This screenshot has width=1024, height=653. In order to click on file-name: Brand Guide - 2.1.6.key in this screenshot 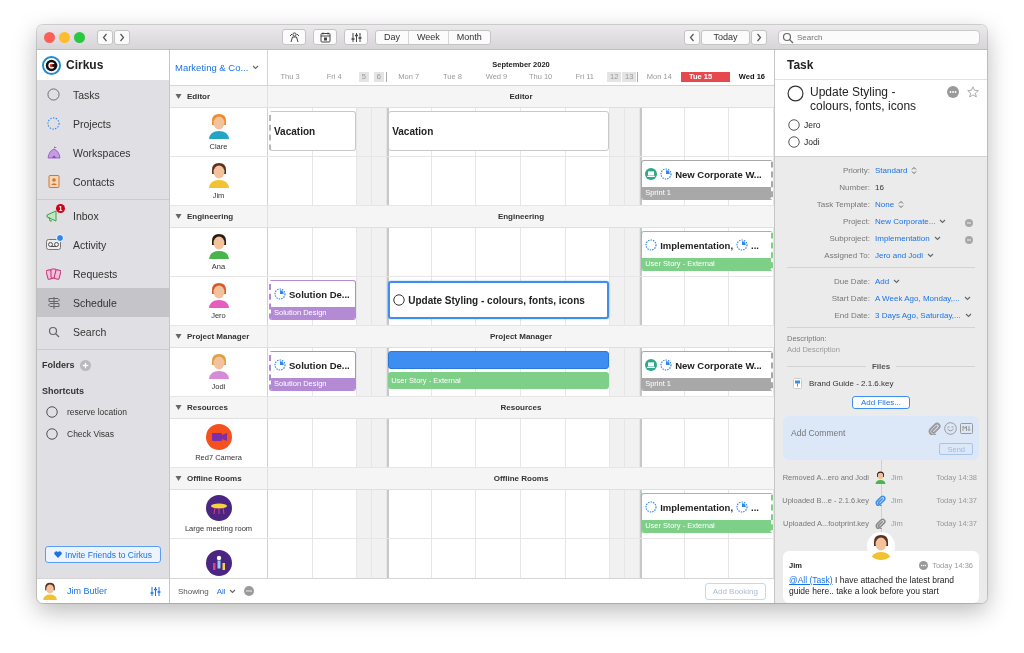, I will do `click(851, 383)`.